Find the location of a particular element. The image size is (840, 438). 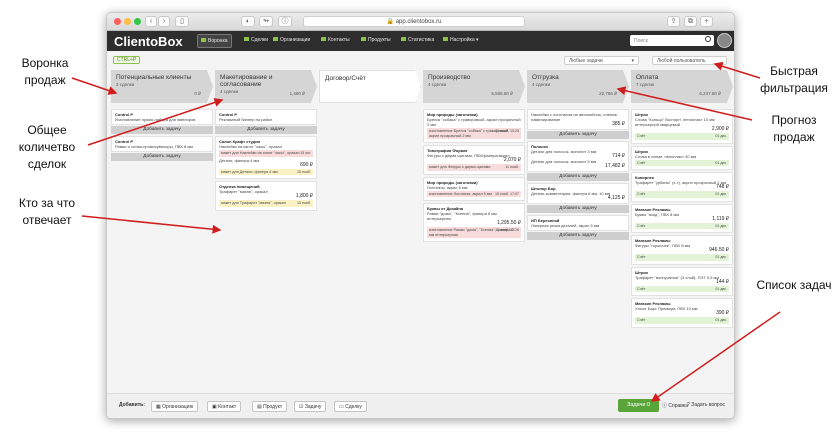

arrow-funnel is located at coordinates (94, 86).